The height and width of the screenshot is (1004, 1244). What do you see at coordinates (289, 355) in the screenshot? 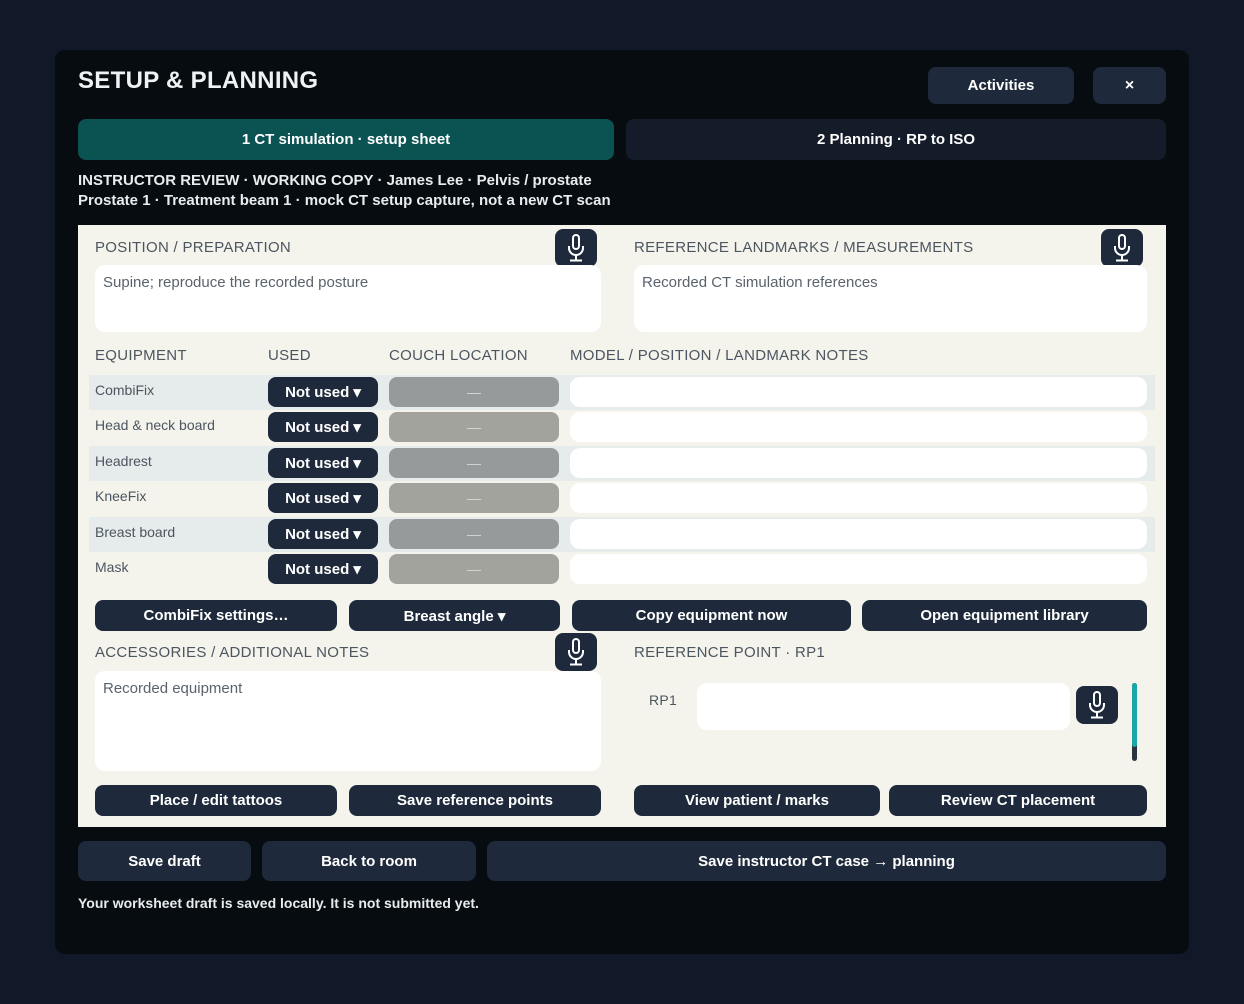
I see `used-header: USED` at bounding box center [289, 355].